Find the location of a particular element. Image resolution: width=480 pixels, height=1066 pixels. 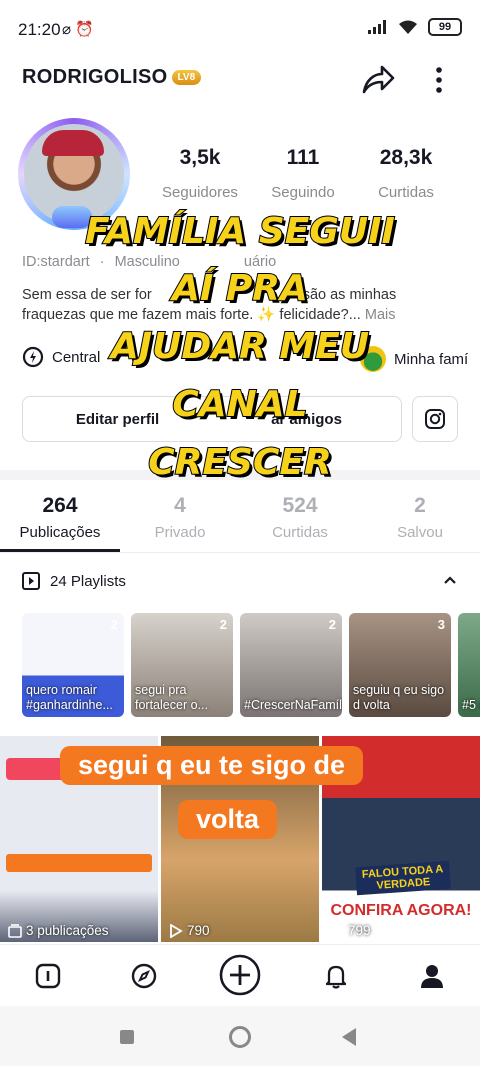

overlay-line: AJUDAR MEU is located at coordinates (240, 346).